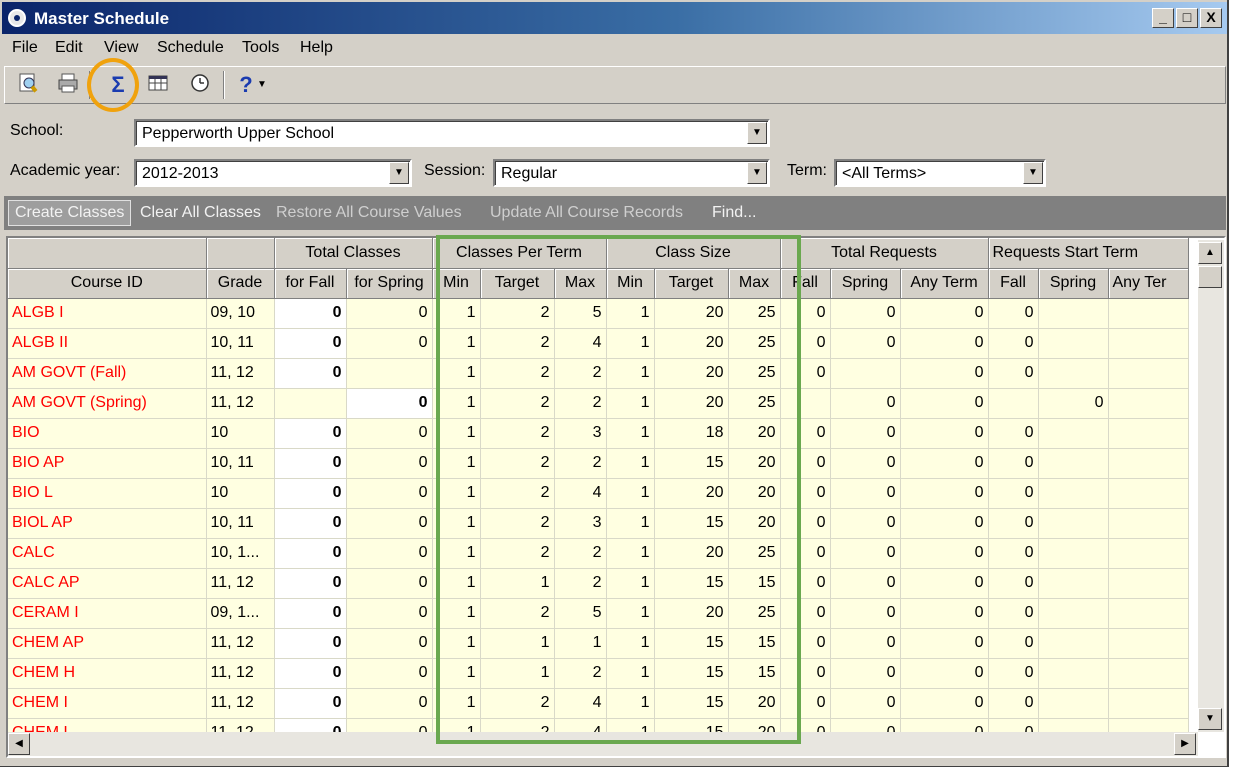  What do you see at coordinates (107, 583) in the screenshot?
I see `course-id-cell: CALC AP` at bounding box center [107, 583].